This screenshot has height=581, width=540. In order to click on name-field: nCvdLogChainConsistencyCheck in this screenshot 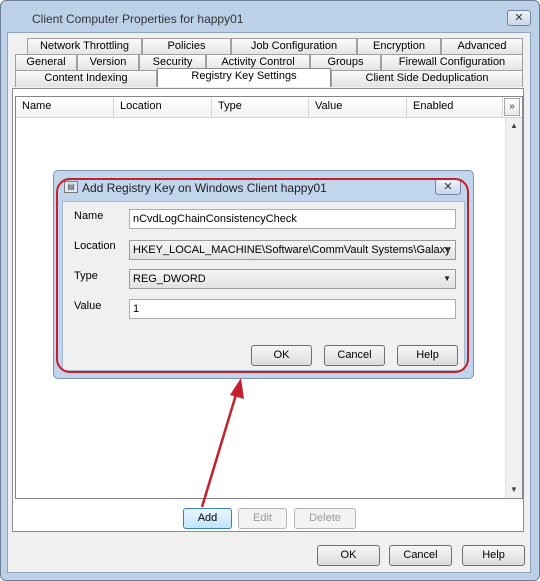, I will do `click(292, 219)`.